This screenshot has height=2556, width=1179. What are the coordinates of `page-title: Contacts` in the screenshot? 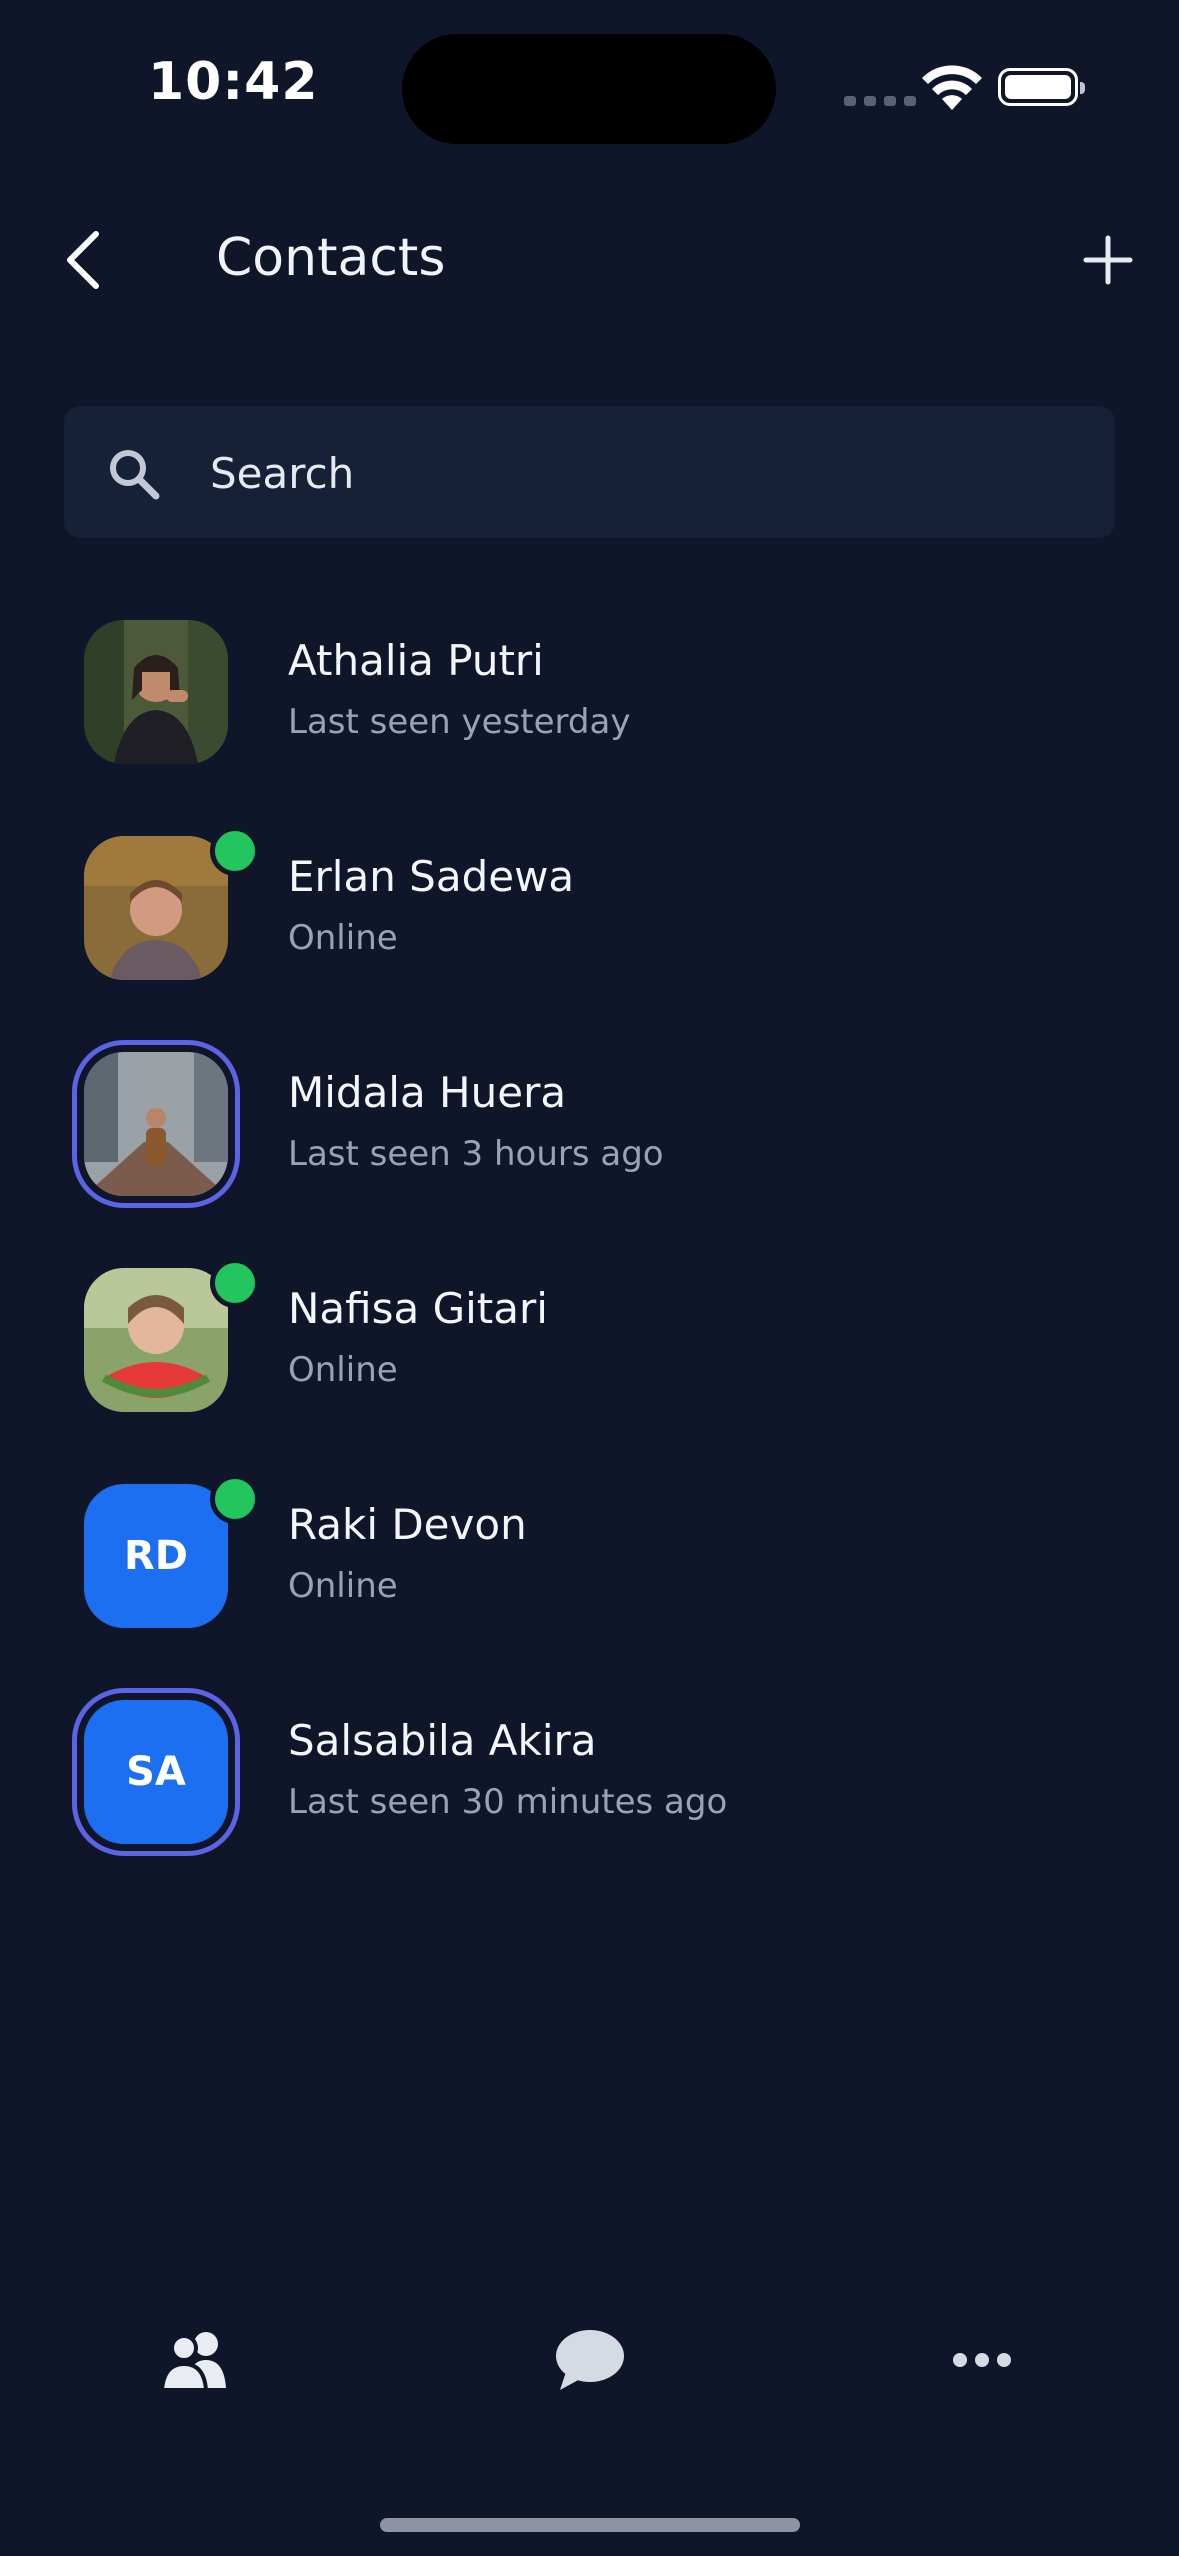 It's located at (331, 258).